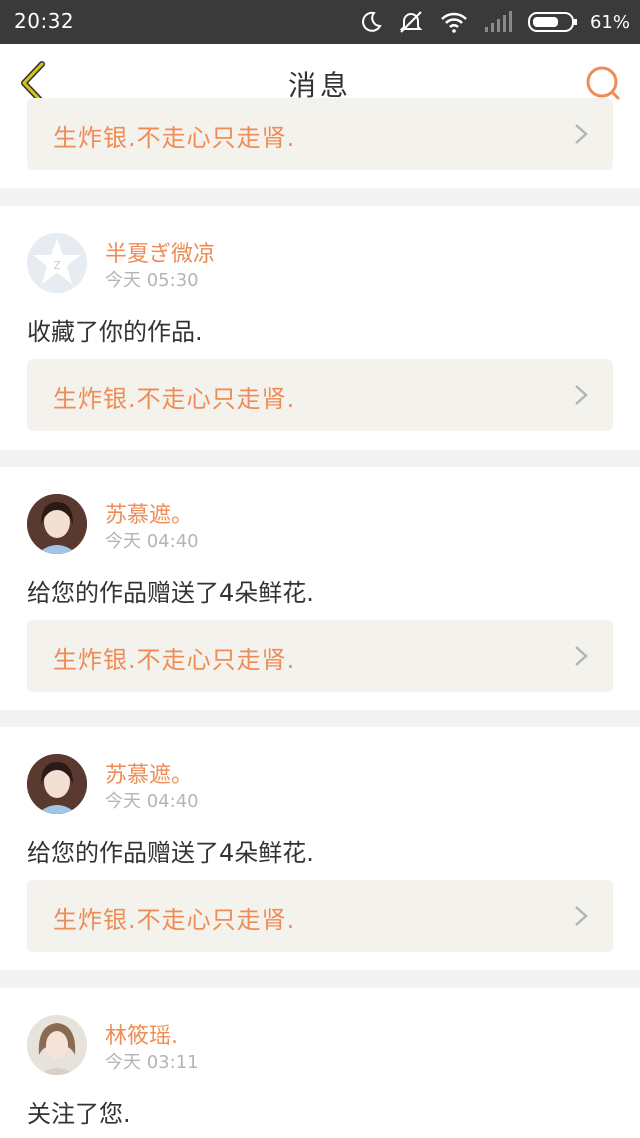  I want to click on message-card-partial: 生炸银.不走心只走肾., so click(320, 143).